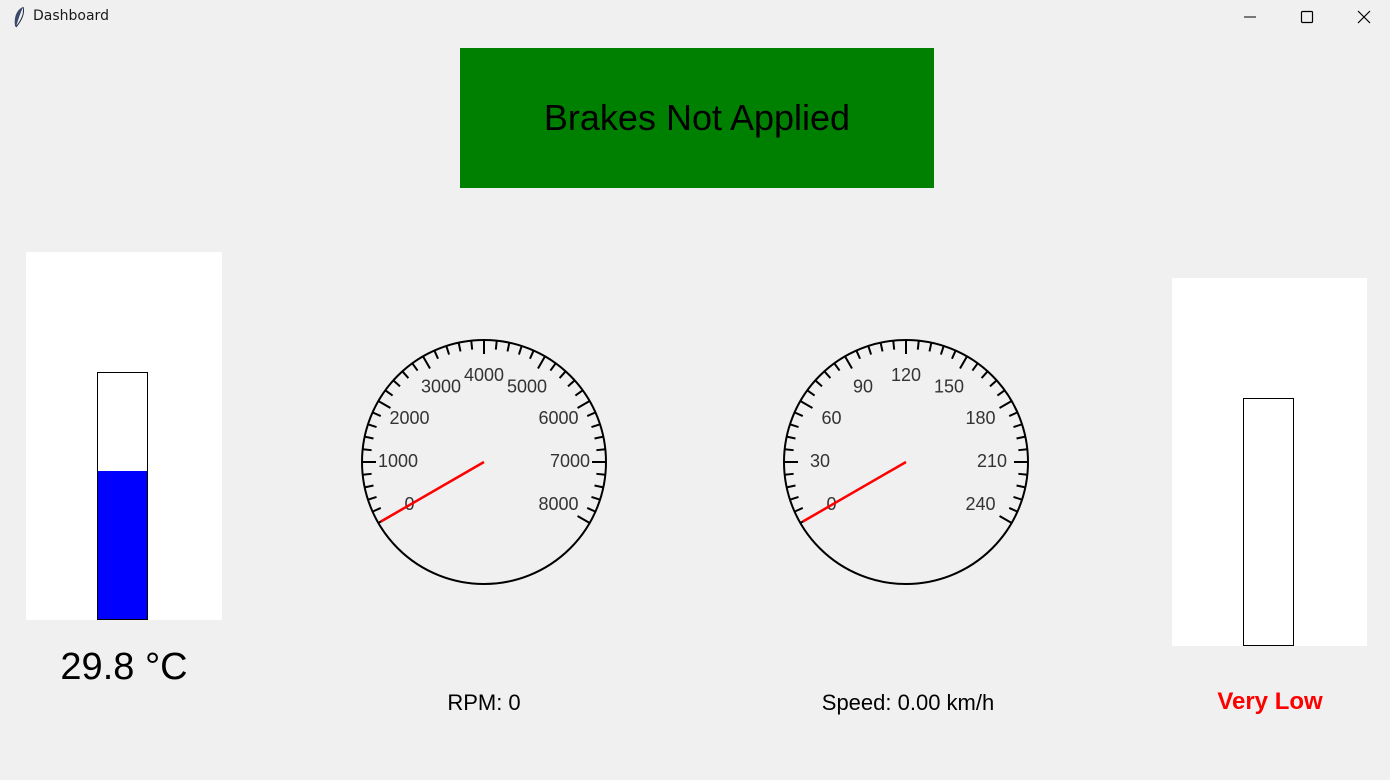 Image resolution: width=1390 pixels, height=780 pixels. I want to click on rpm-tick-label: 4000, so click(484, 375).